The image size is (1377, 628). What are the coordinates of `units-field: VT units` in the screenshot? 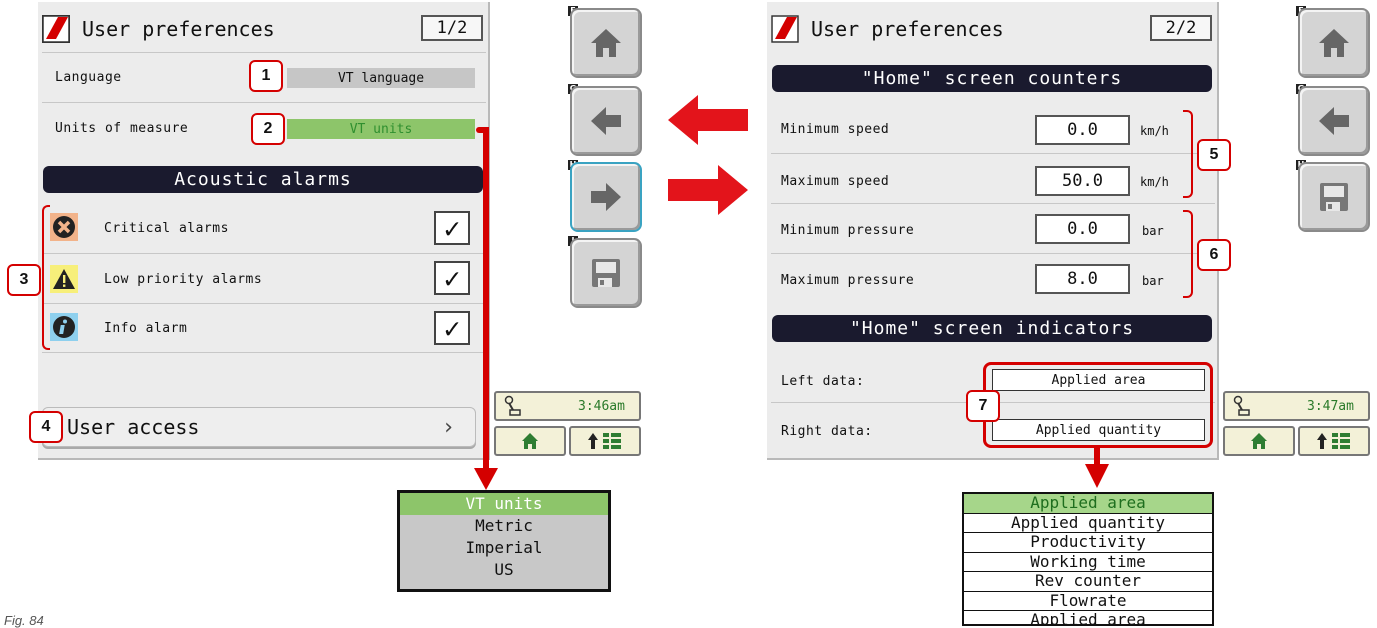 It's located at (381, 129).